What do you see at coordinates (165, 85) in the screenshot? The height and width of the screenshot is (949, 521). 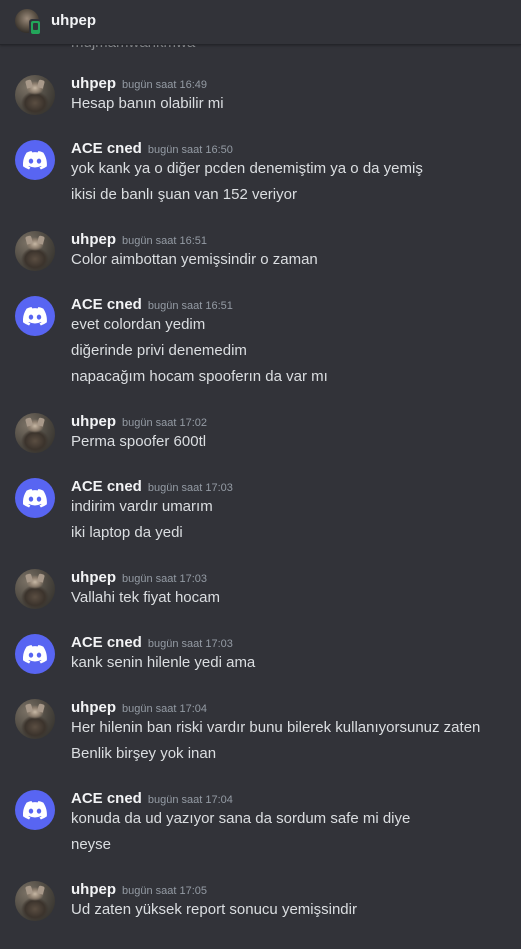 I see `message-timestamp: bugün saat 16:49` at bounding box center [165, 85].